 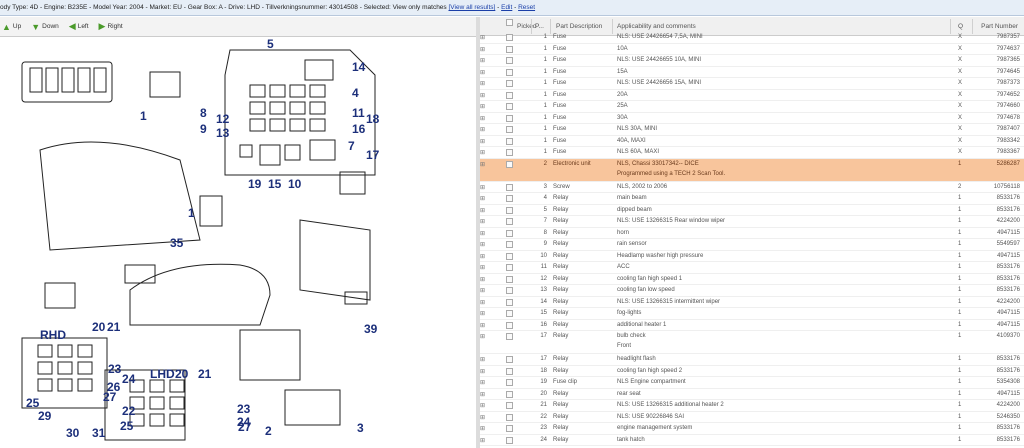 What do you see at coordinates (33, 403) in the screenshot?
I see `callout-label: 25` at bounding box center [33, 403].